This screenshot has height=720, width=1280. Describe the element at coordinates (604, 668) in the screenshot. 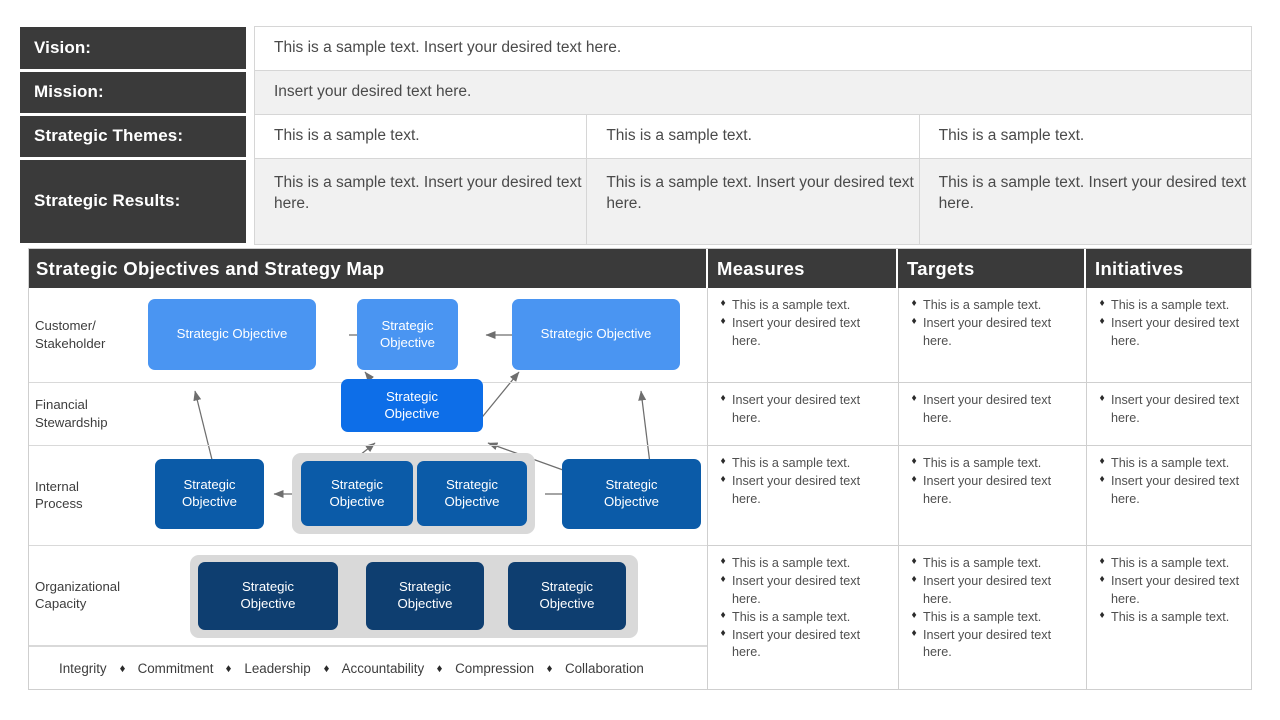

I see `value-item-5: Collaboration` at that location.